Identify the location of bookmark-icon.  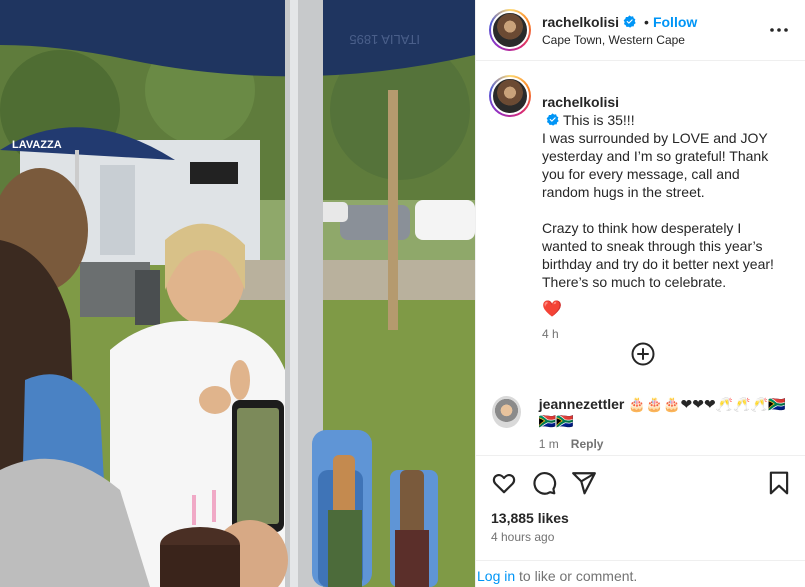
(779, 483).